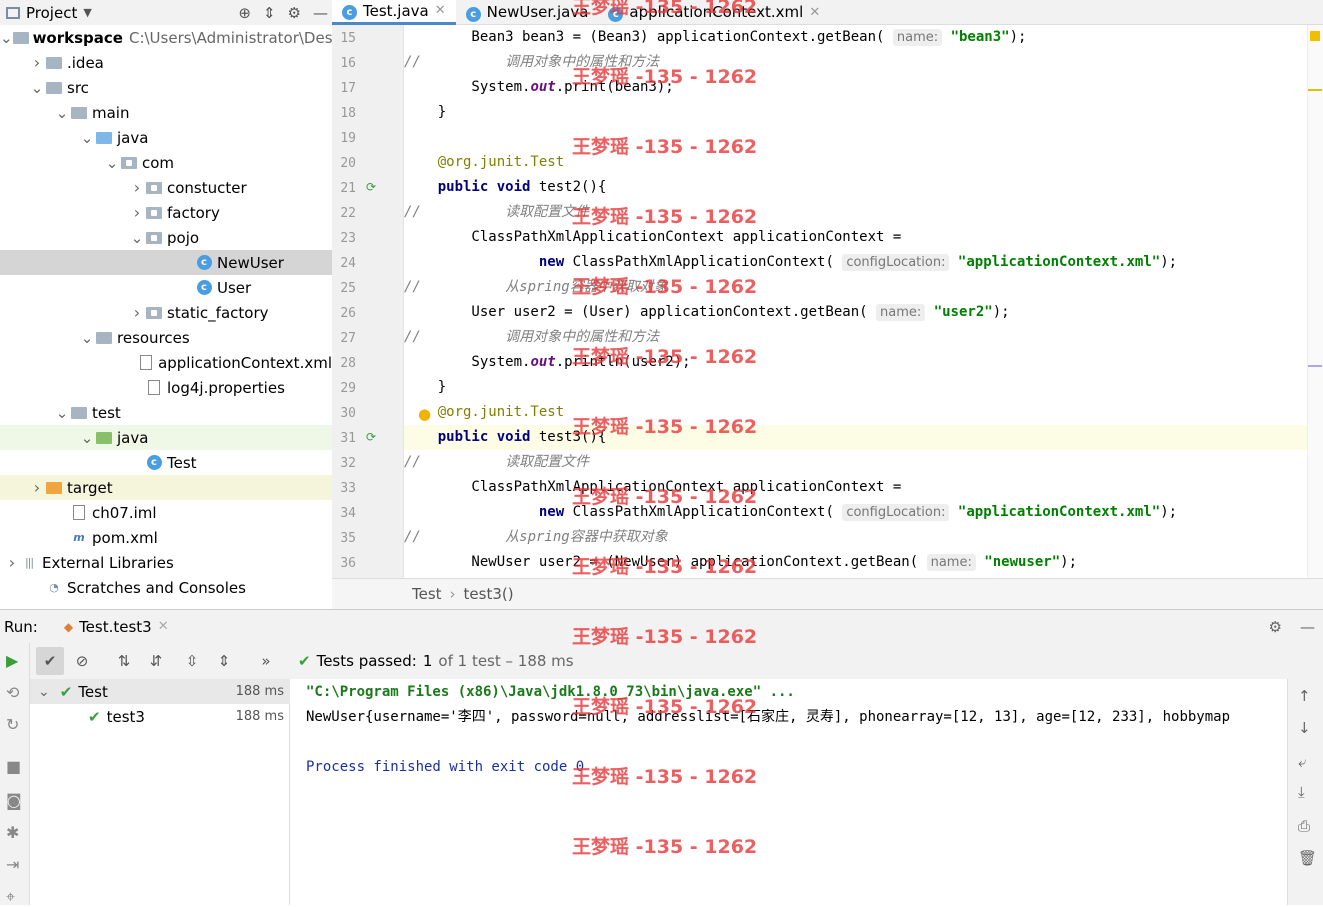  I want to click on show-passed-icon: ✔, so click(50, 661).